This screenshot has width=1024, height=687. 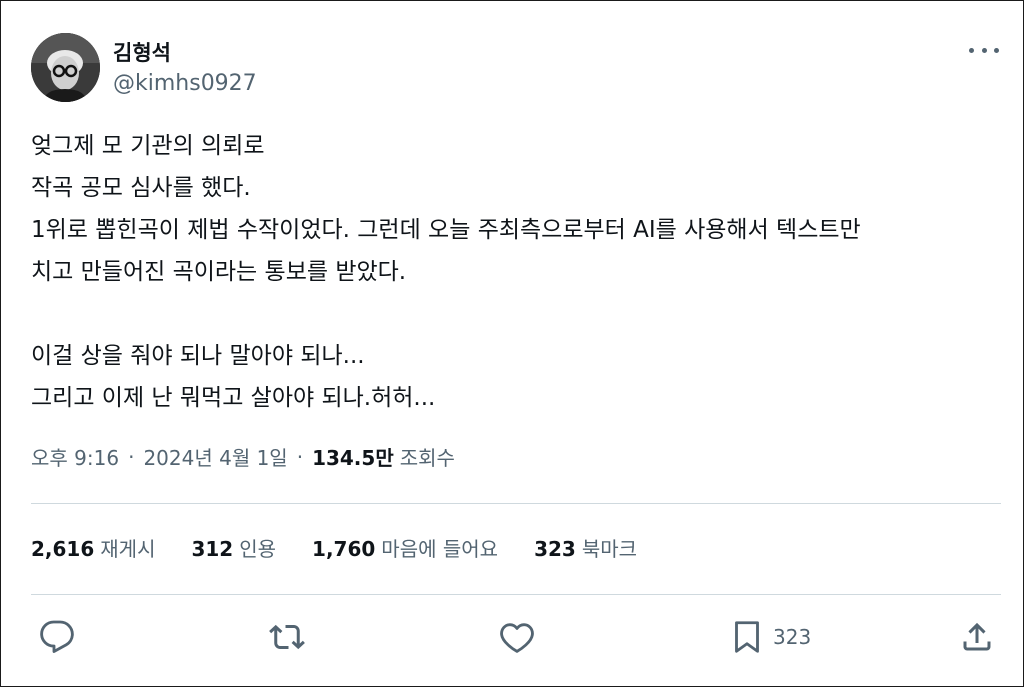 I want to click on engagement-stats: 2,616 재게시 312 인용 1,760 마음에 들어요 323 북마크, so click(x=352, y=547).